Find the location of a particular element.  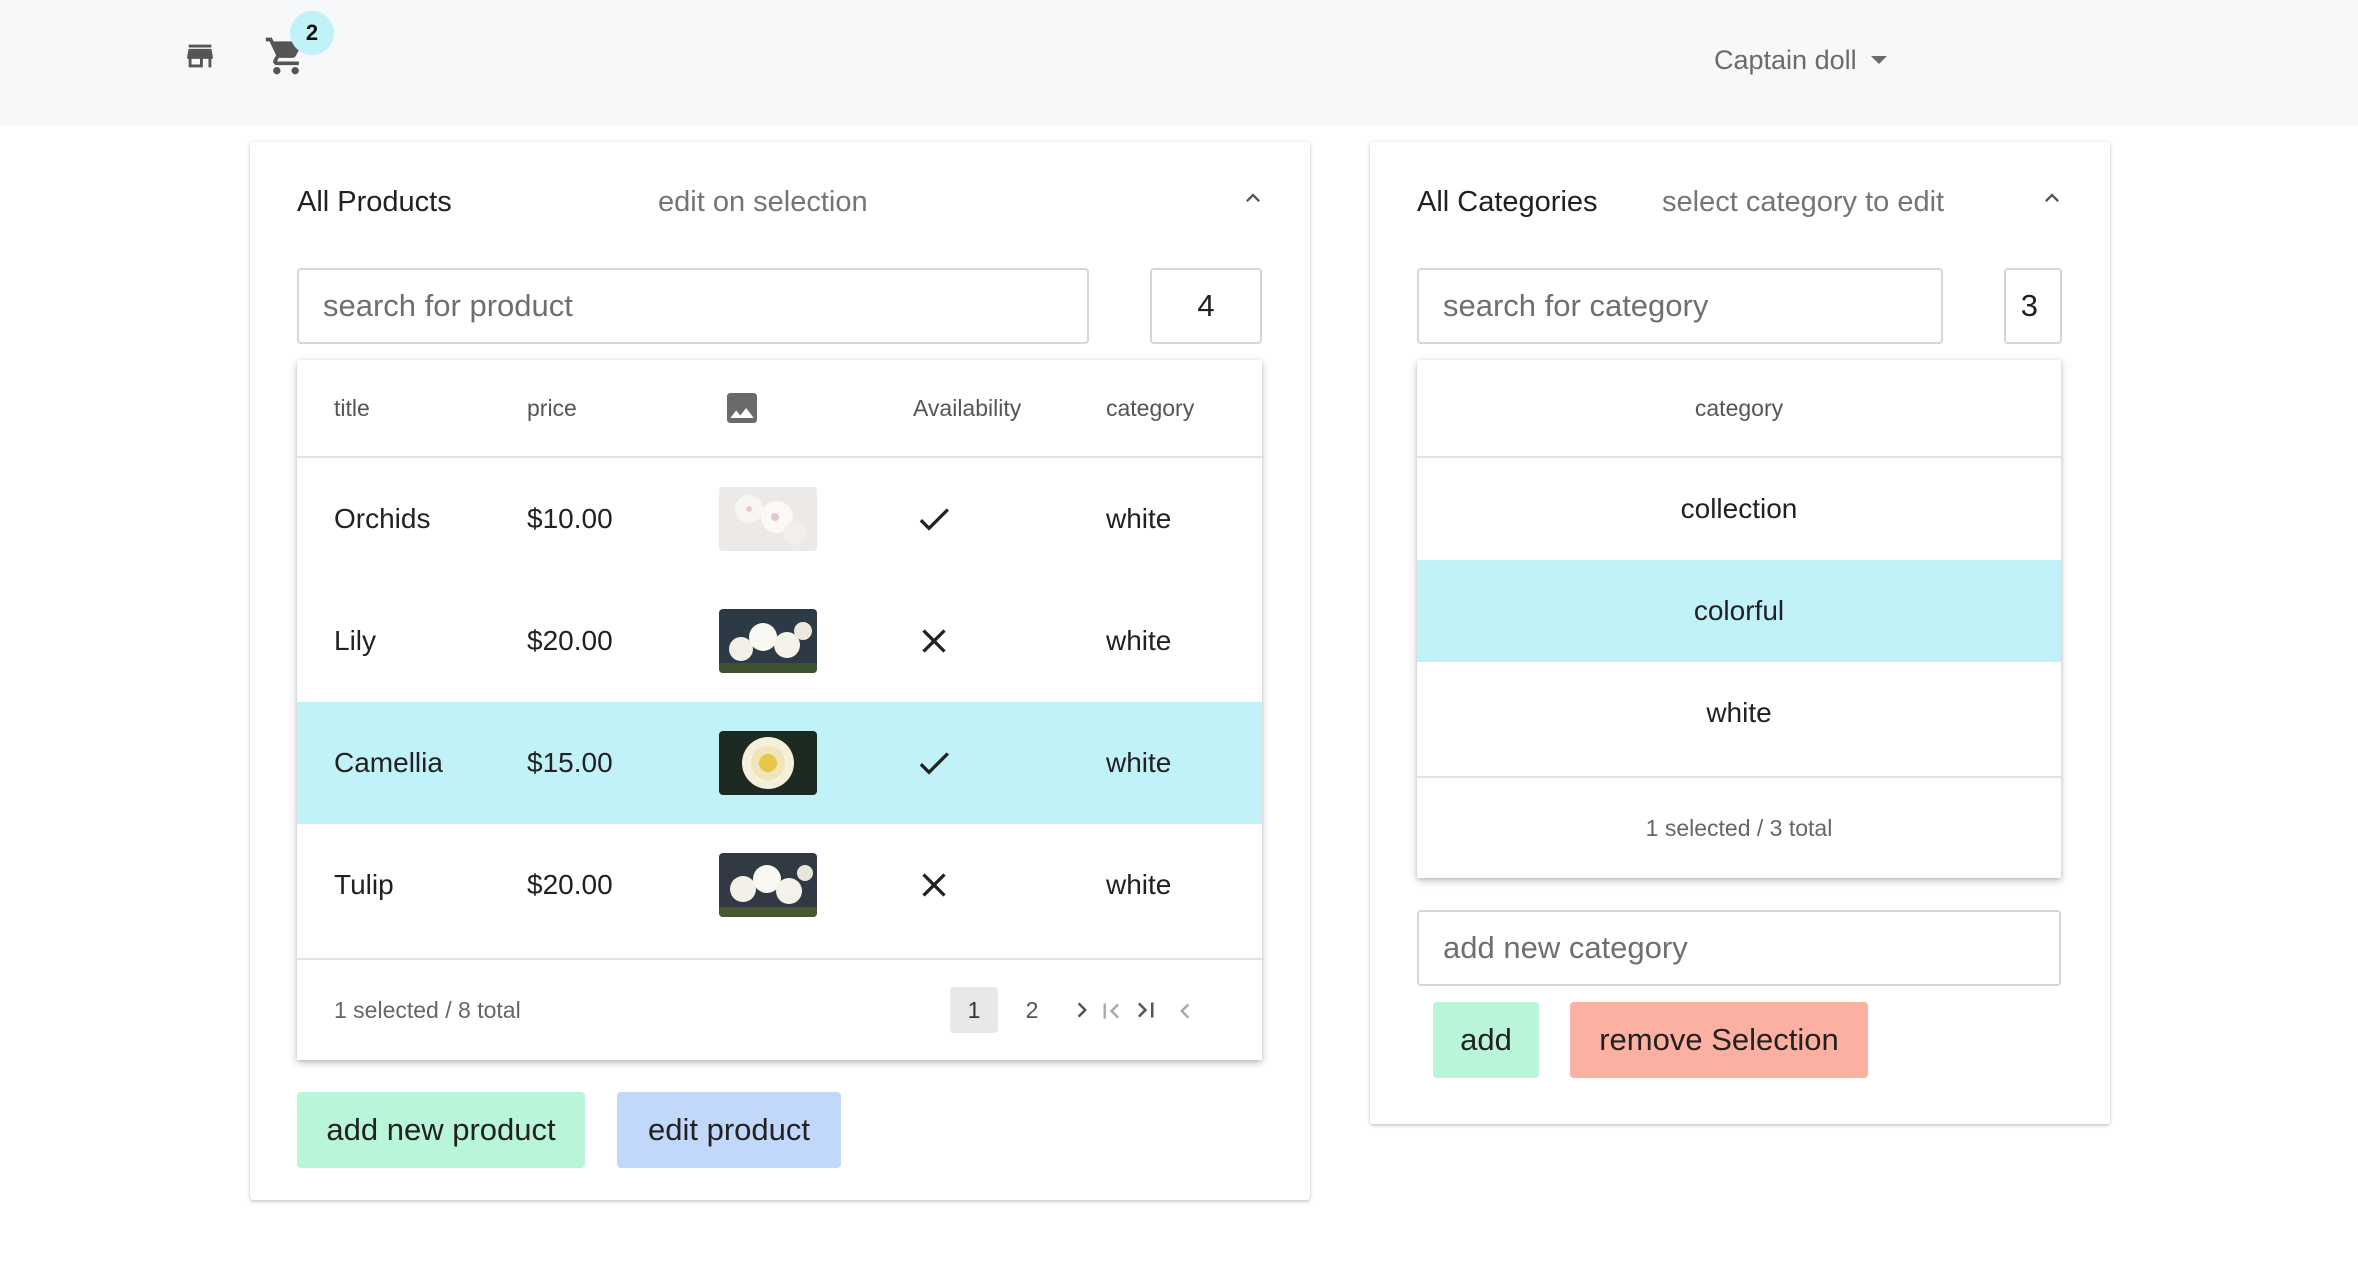

category-rows-per-page-field is located at coordinates (2033, 306).